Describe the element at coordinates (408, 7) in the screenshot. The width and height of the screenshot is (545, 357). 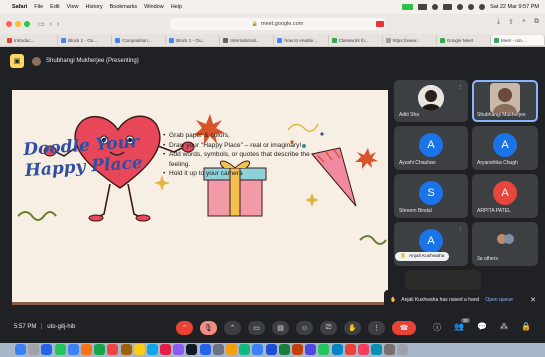
I see `camera-indicator-icon` at that location.